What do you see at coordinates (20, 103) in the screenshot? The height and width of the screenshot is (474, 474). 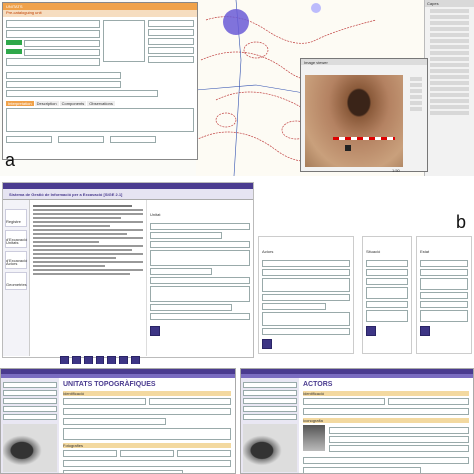 I see `tab-interpretation: Interpretation` at bounding box center [20, 103].